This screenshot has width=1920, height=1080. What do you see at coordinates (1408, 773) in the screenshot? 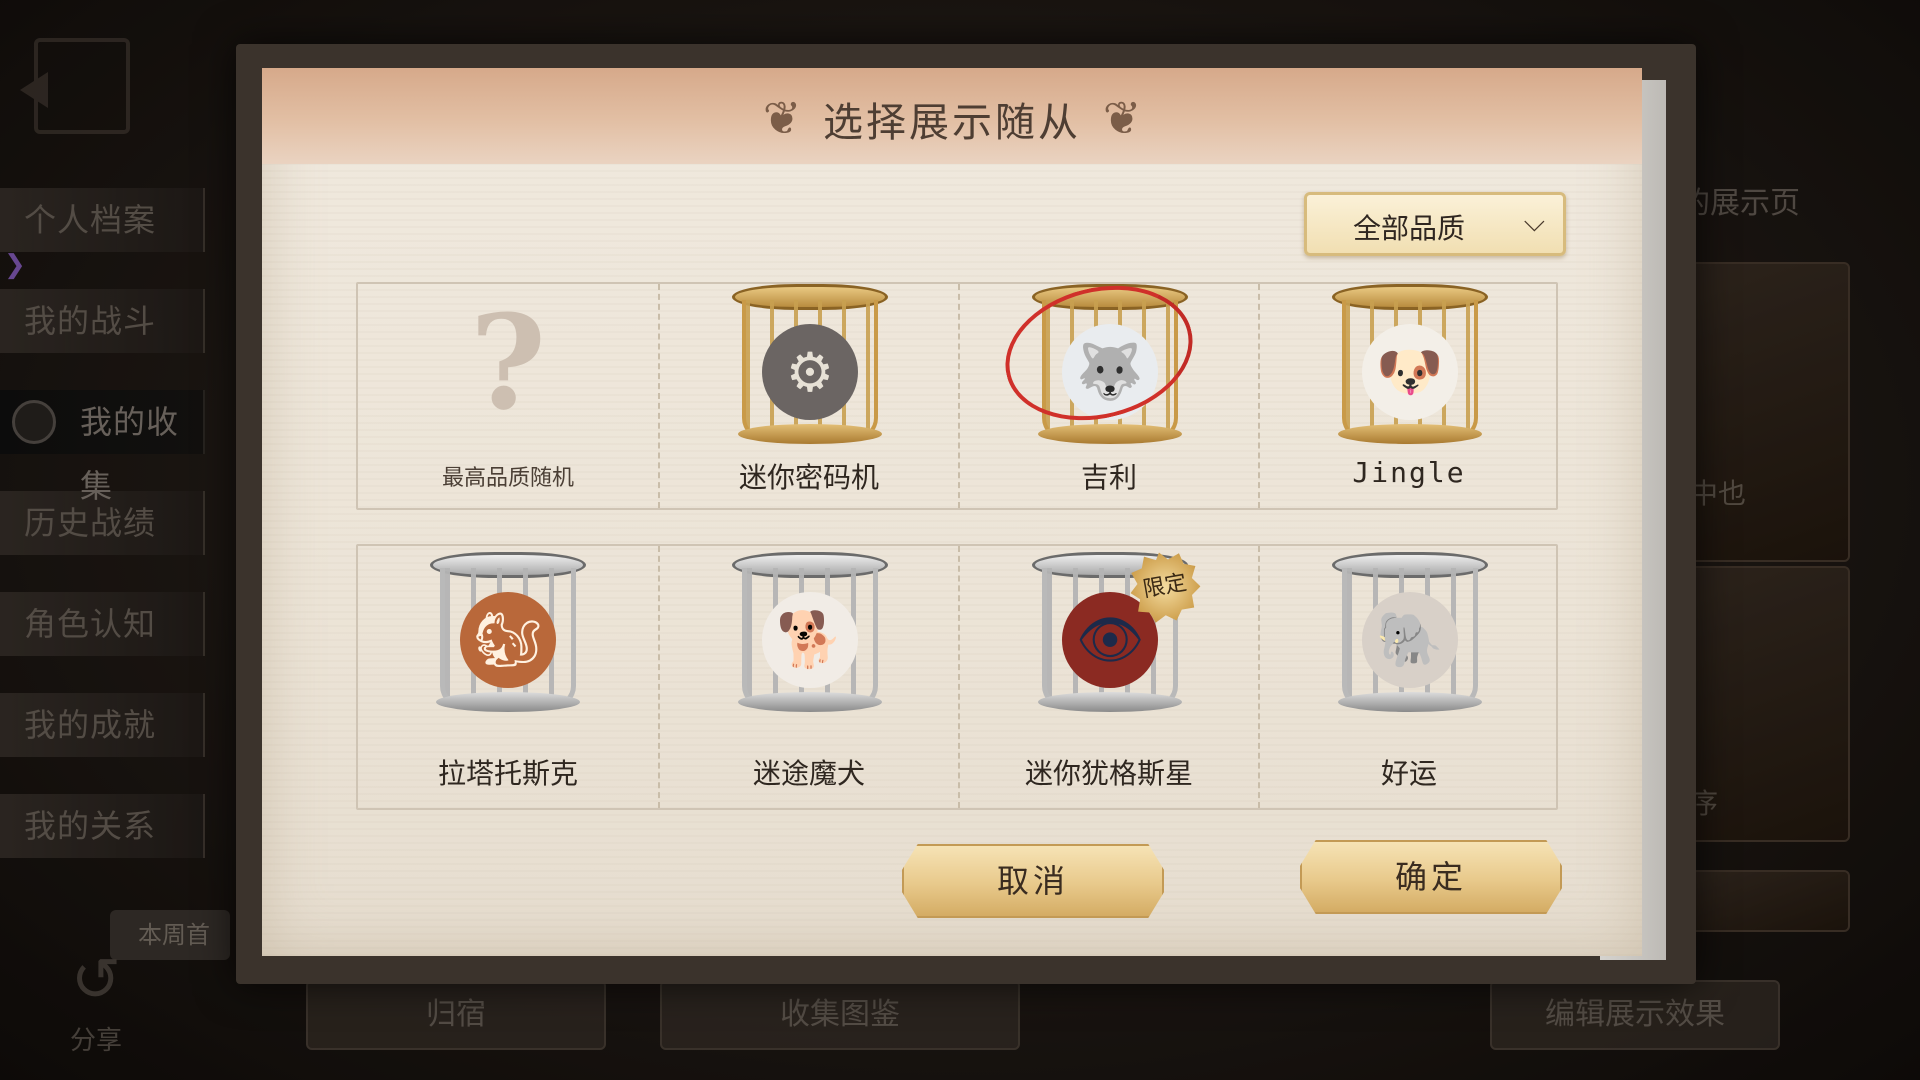
I see `pet-name: 好运` at bounding box center [1408, 773].